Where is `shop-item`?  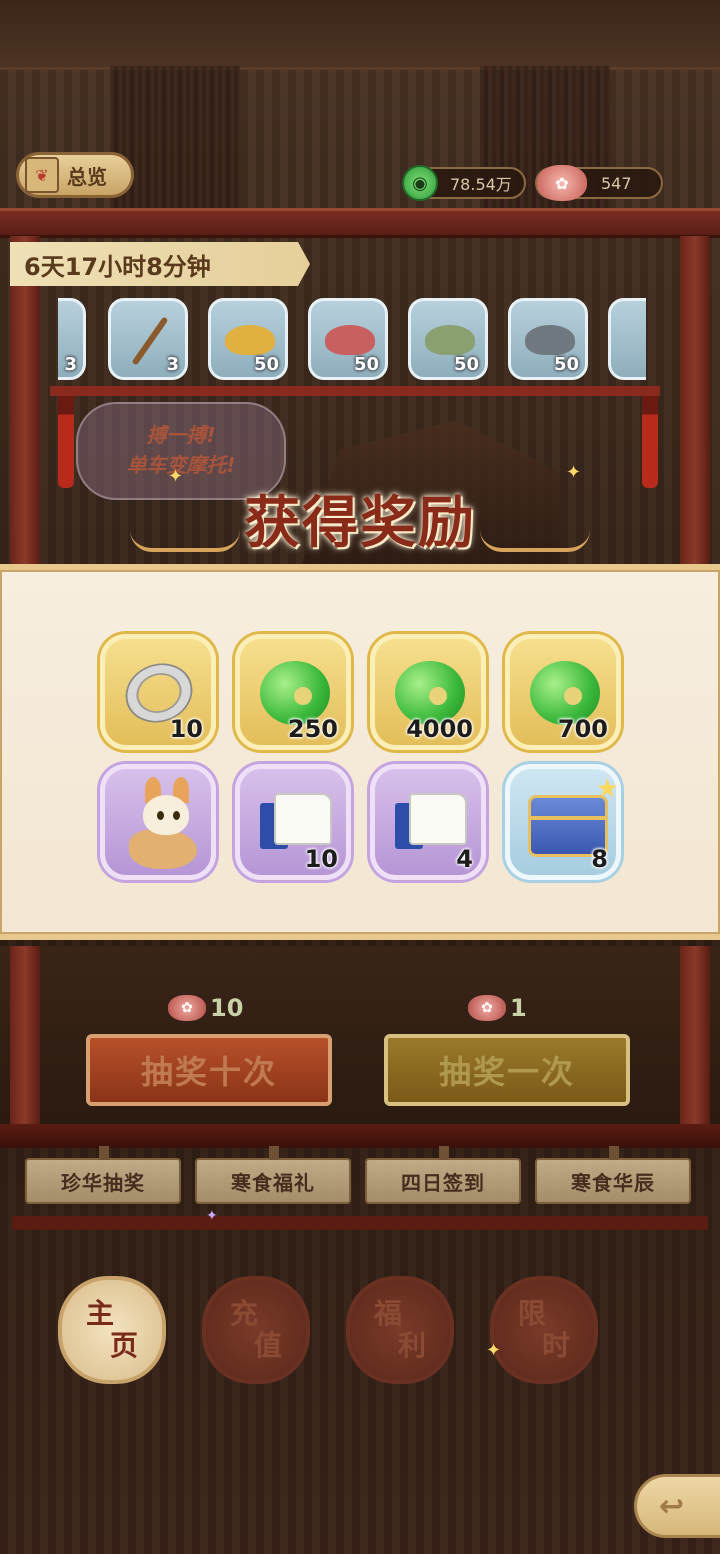 shop-item is located at coordinates (627, 339).